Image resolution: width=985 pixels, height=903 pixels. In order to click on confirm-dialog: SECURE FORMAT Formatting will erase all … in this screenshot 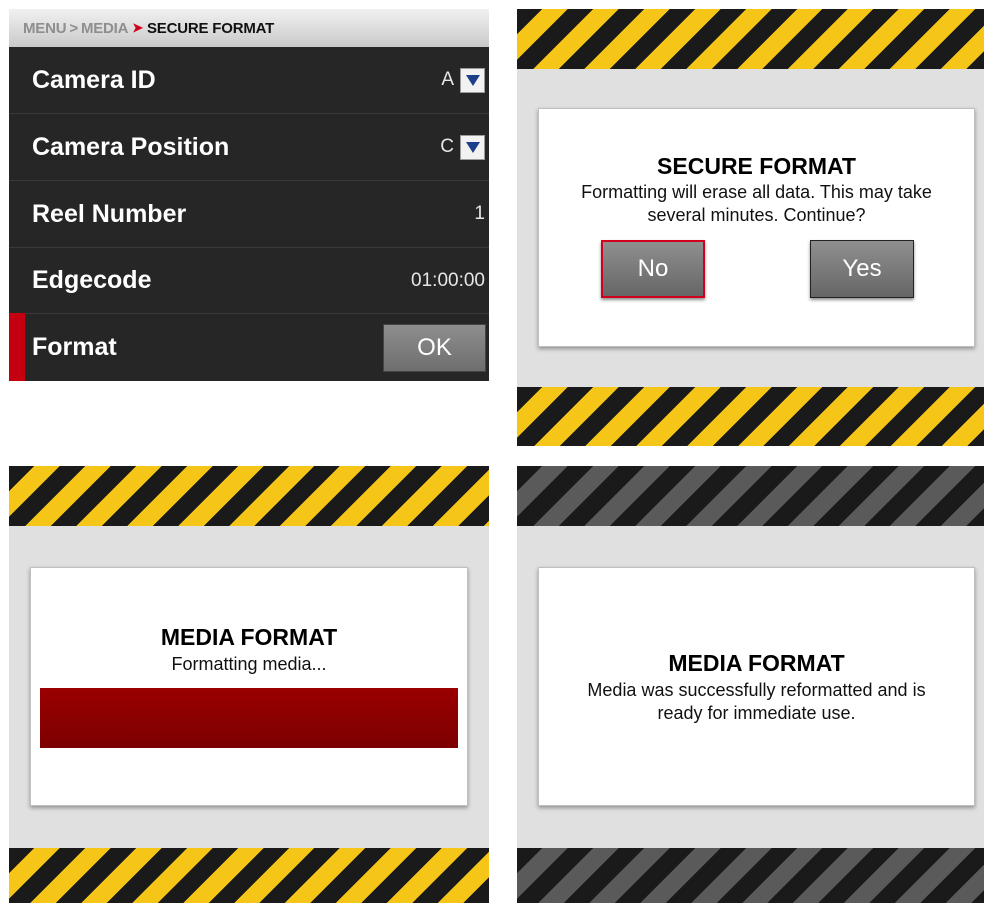, I will do `click(756, 227)`.